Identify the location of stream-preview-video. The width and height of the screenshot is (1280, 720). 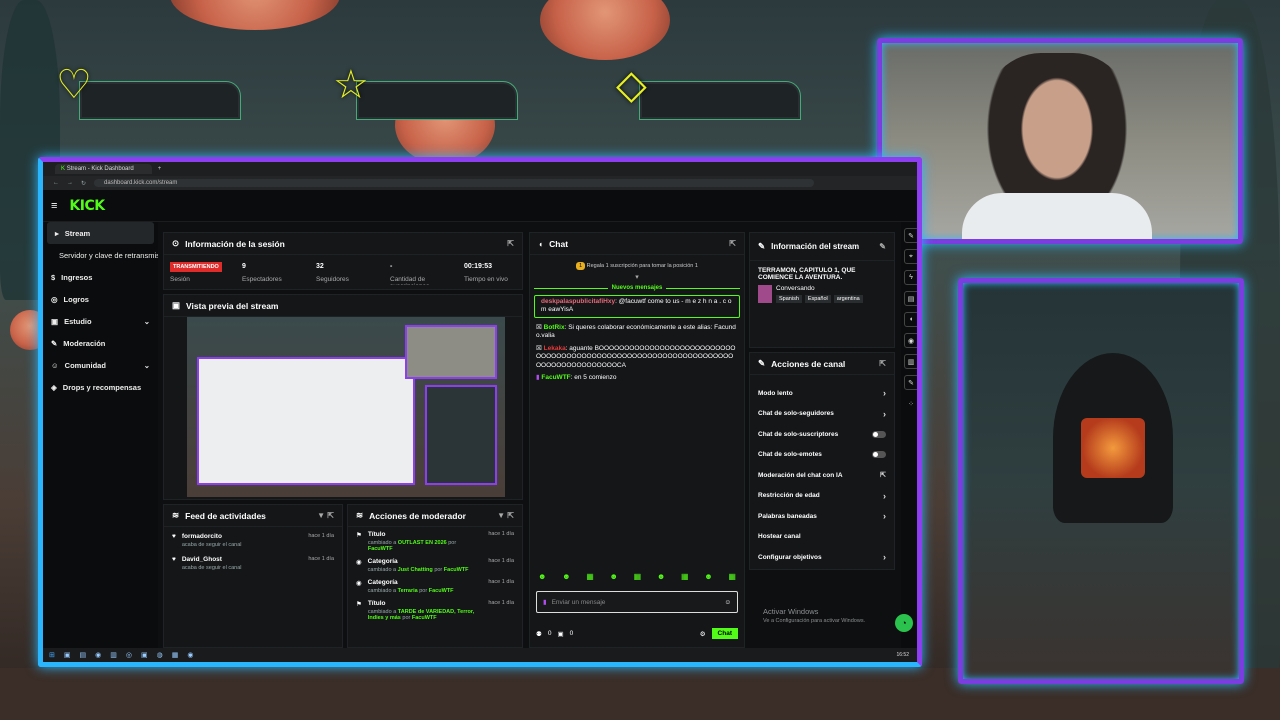
(346, 407).